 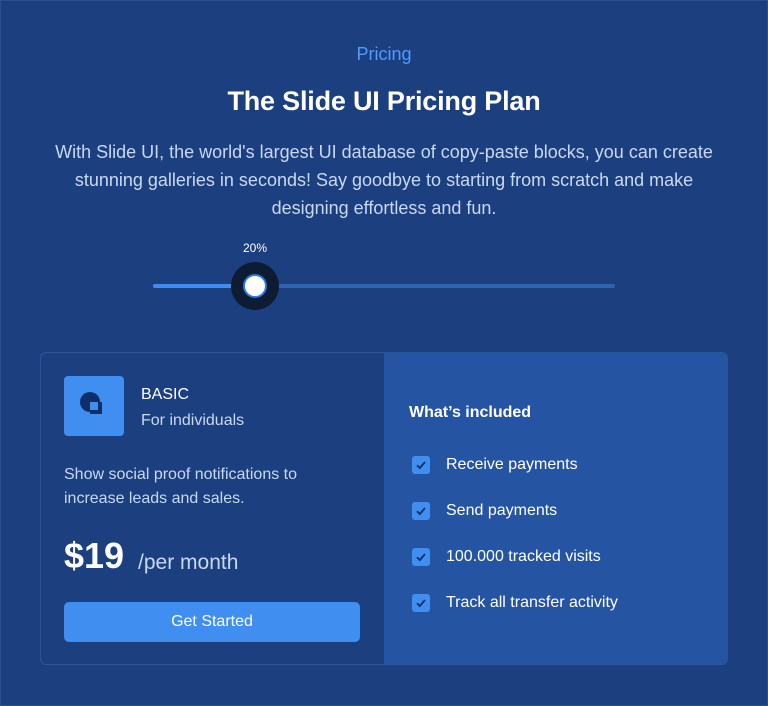 What do you see at coordinates (255, 286) in the screenshot?
I see `slider-thumb` at bounding box center [255, 286].